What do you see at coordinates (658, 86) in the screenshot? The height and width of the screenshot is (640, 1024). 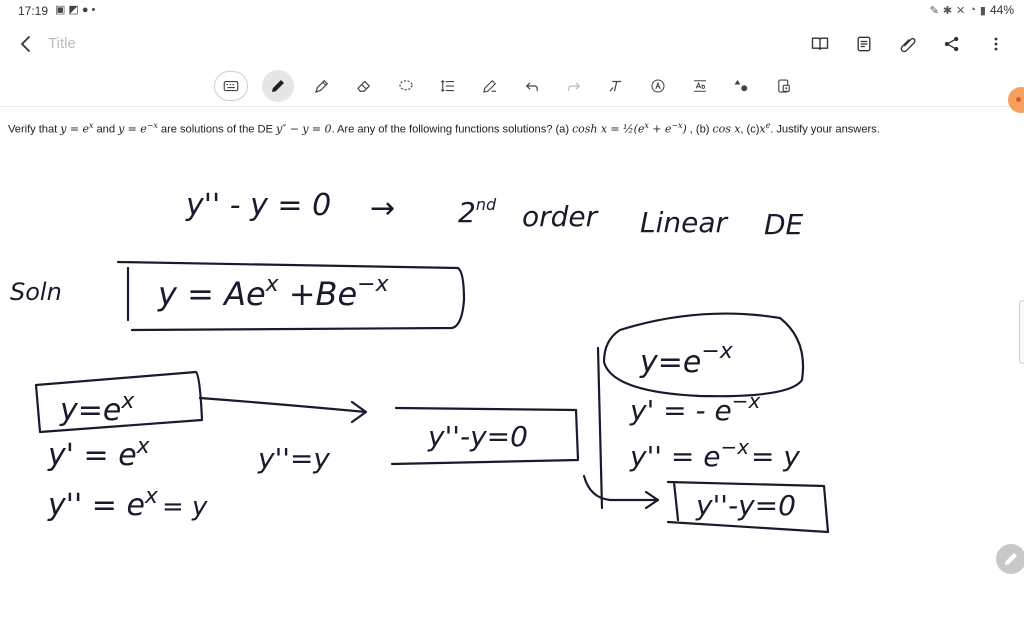 I see `text-icon` at bounding box center [658, 86].